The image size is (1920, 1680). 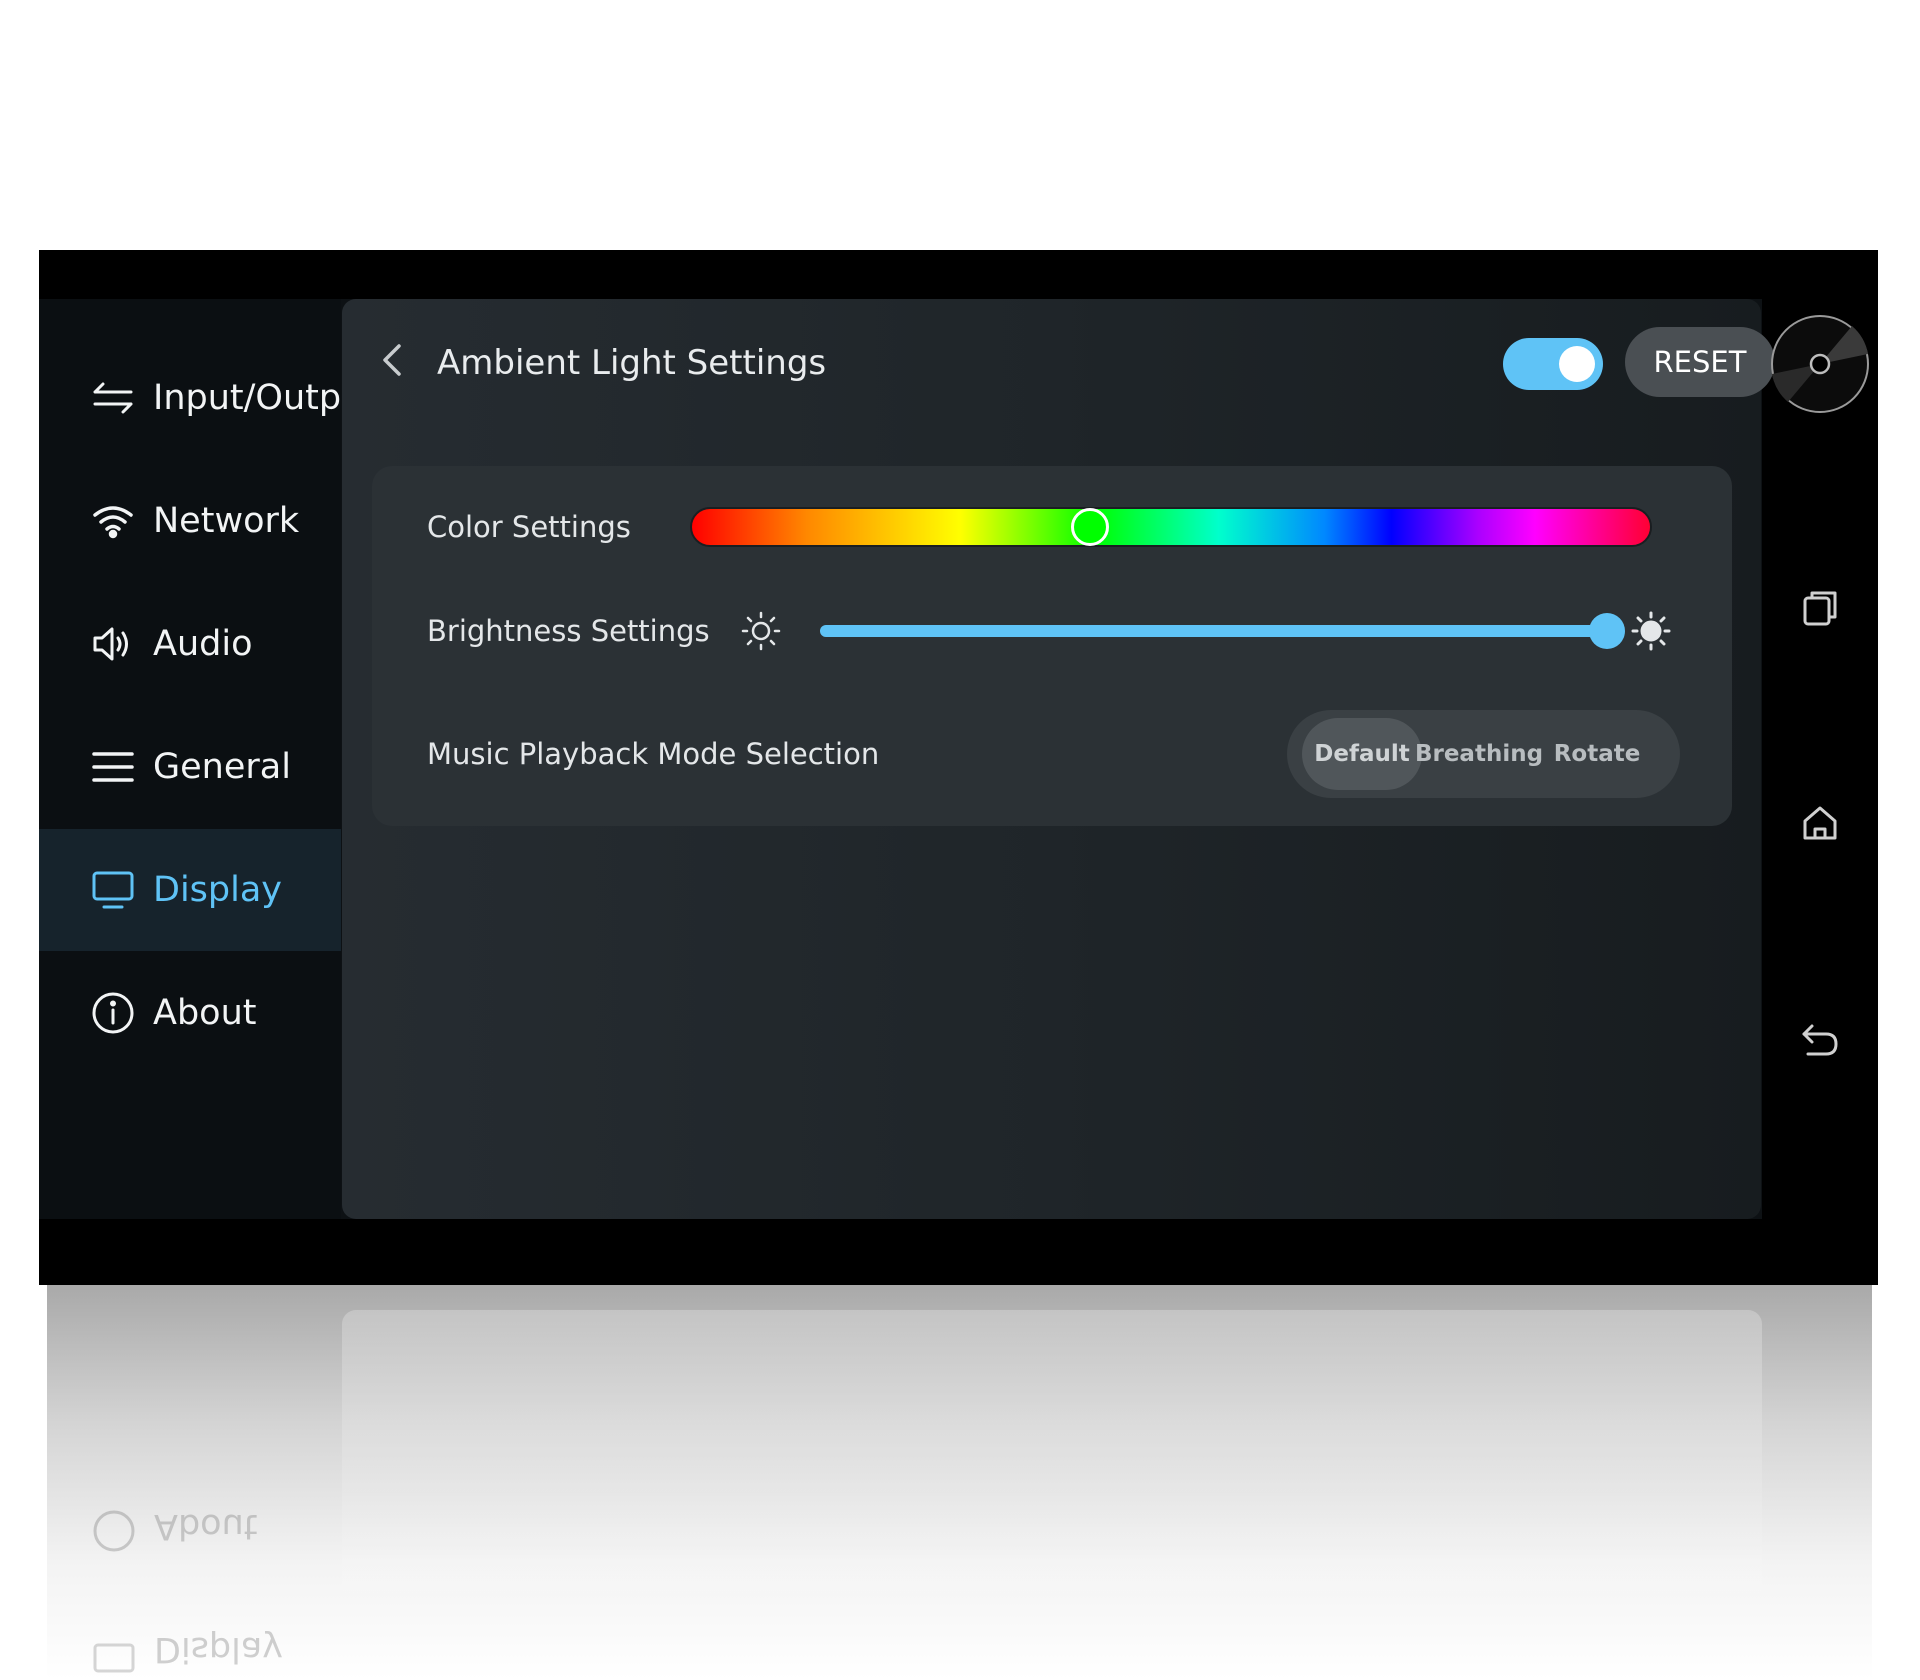 What do you see at coordinates (1553, 364) in the screenshot?
I see `ambient-light-toggle` at bounding box center [1553, 364].